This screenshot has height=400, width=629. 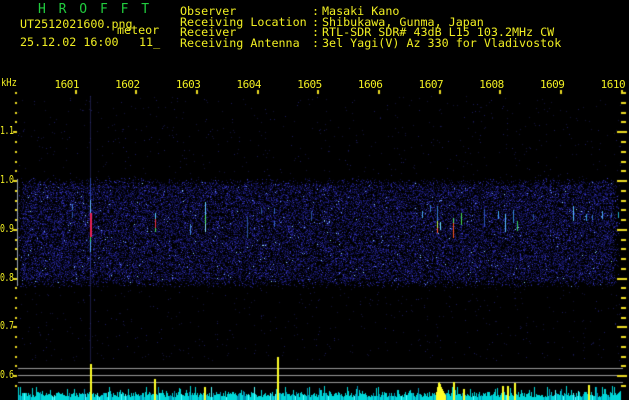 What do you see at coordinates (316, 42) in the screenshot?
I see `field-colon: :` at bounding box center [316, 42].